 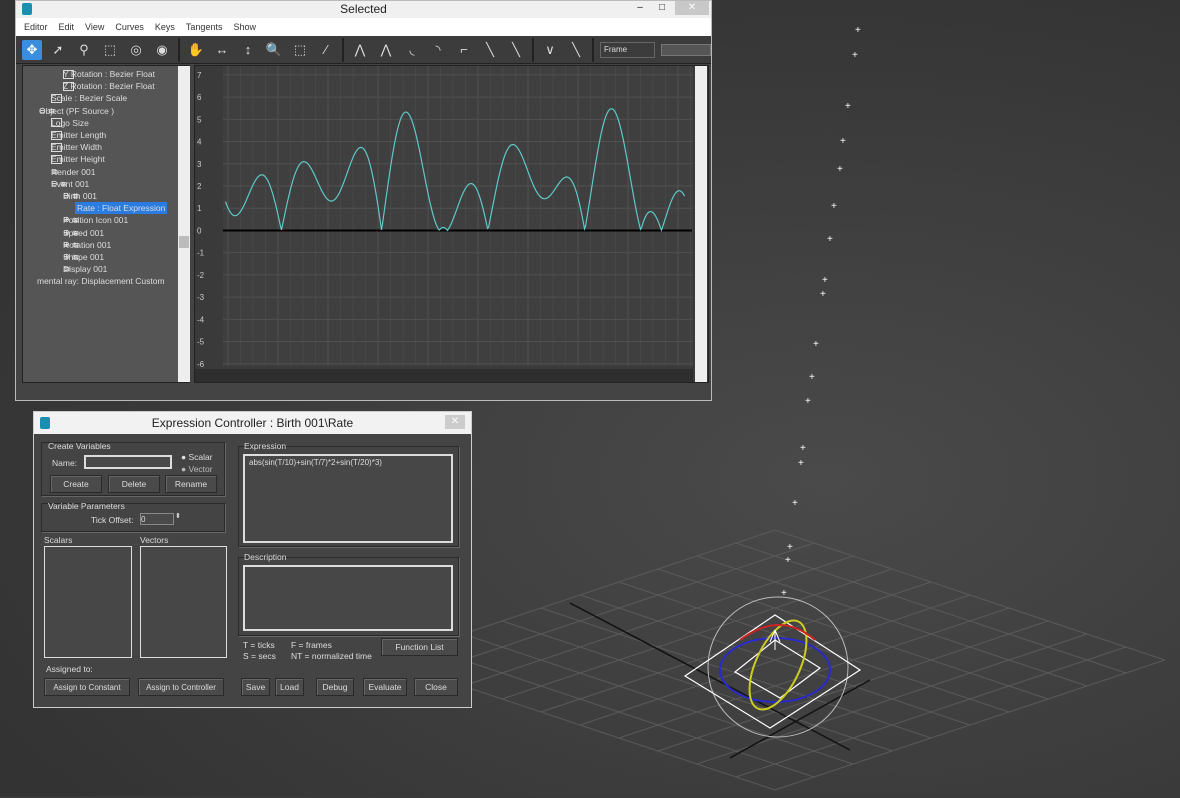 I want to click on menu-tangents: Tangents, so click(x=204, y=27).